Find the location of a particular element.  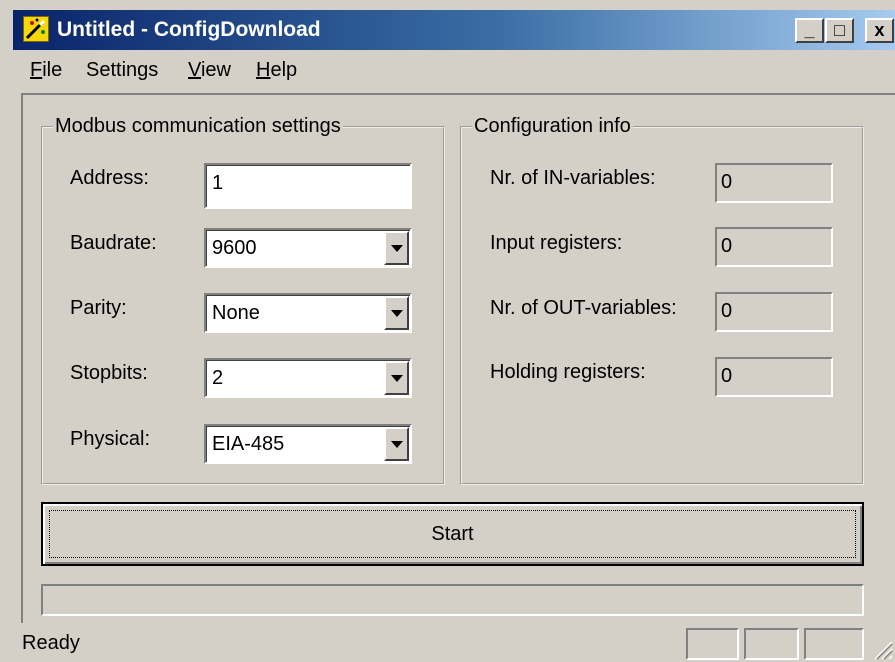

progress-bar is located at coordinates (452, 600).